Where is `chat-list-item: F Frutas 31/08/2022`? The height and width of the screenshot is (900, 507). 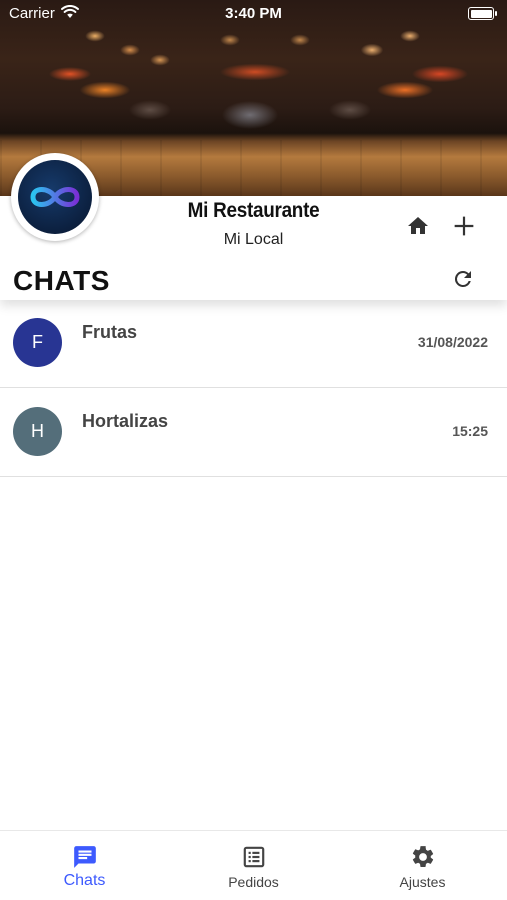
chat-list-item: F Frutas 31/08/2022 is located at coordinates (253, 344).